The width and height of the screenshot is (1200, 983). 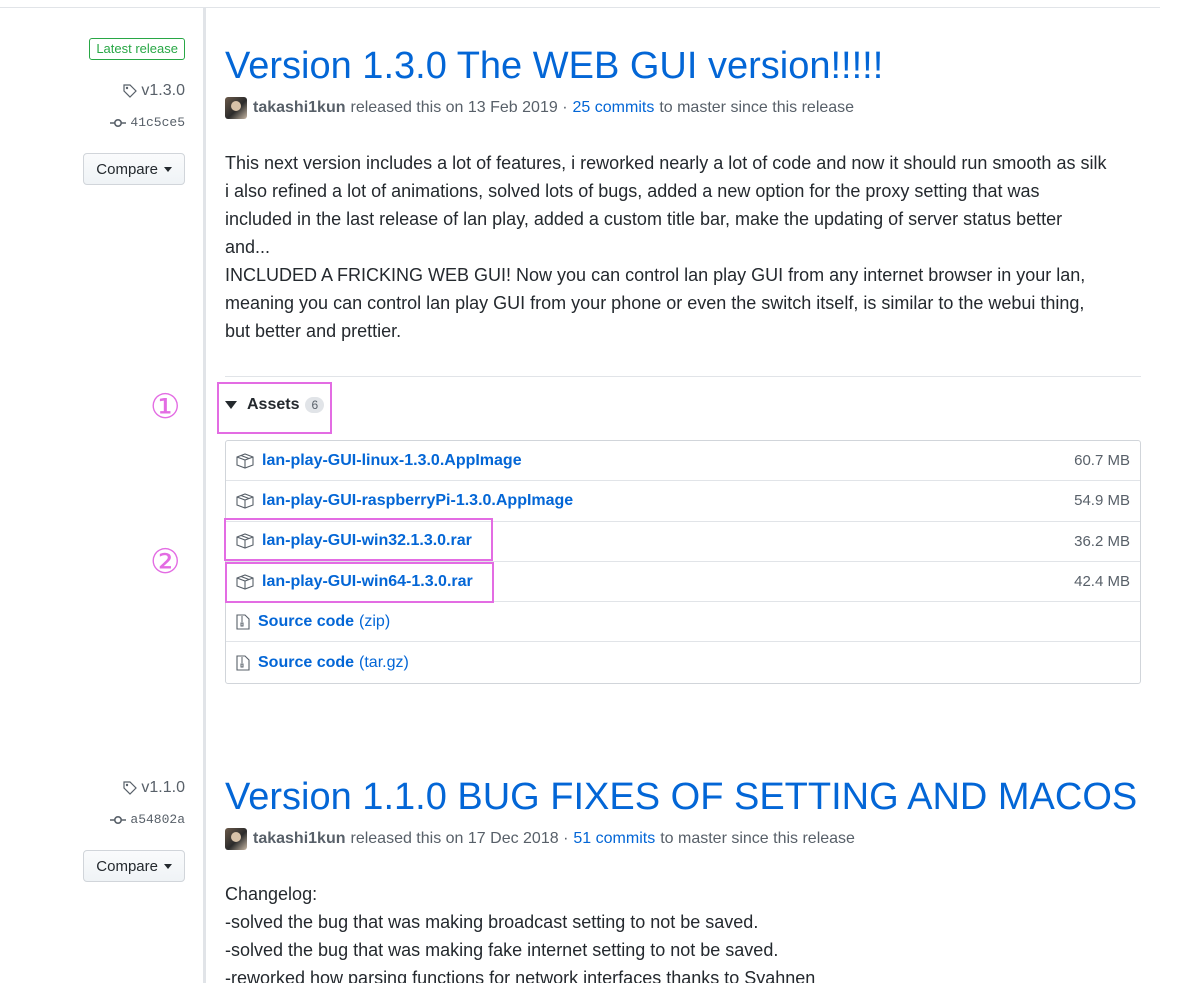 What do you see at coordinates (204, 495) in the screenshot?
I see `release-timeline-line` at bounding box center [204, 495].